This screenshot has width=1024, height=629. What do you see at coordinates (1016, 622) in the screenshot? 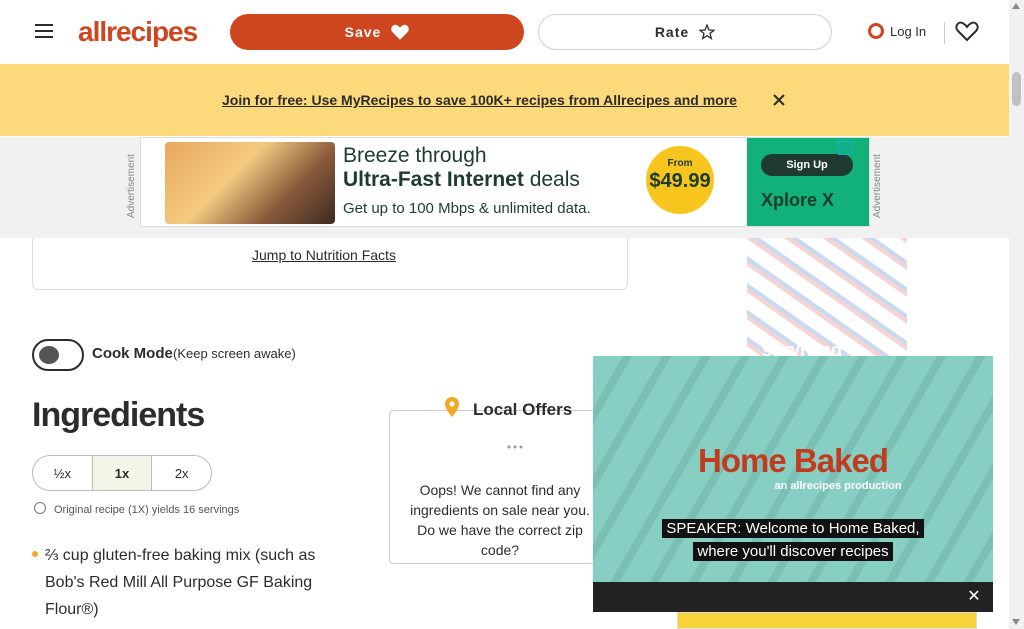
I see `scroll-down-icon` at bounding box center [1016, 622].